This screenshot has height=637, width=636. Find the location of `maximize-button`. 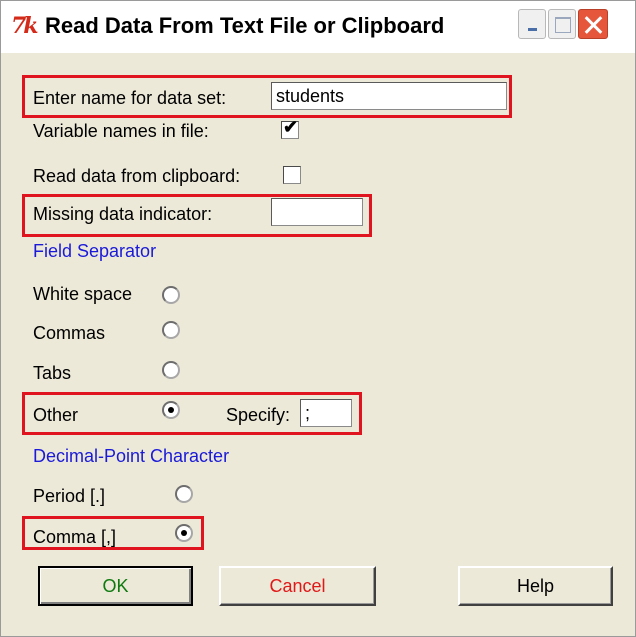

maximize-button is located at coordinates (562, 24).